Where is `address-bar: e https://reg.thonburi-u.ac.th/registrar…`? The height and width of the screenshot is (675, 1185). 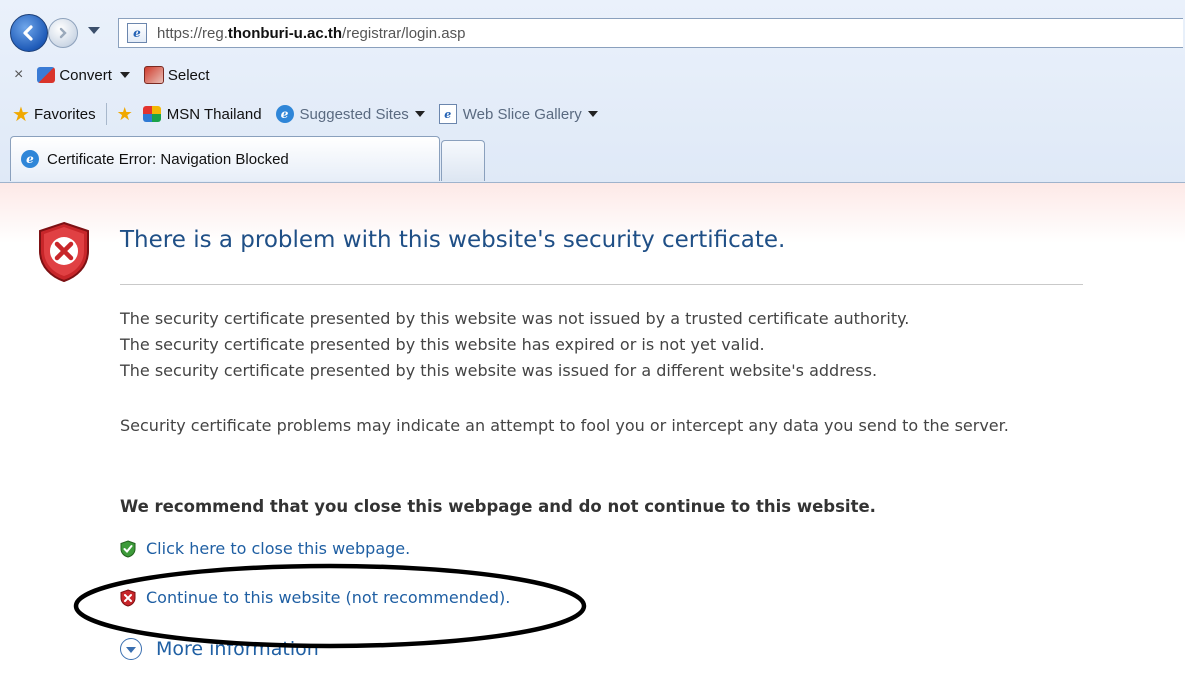
address-bar: e https://reg.thonburi-u.ac.th/registrar… is located at coordinates (650, 33).